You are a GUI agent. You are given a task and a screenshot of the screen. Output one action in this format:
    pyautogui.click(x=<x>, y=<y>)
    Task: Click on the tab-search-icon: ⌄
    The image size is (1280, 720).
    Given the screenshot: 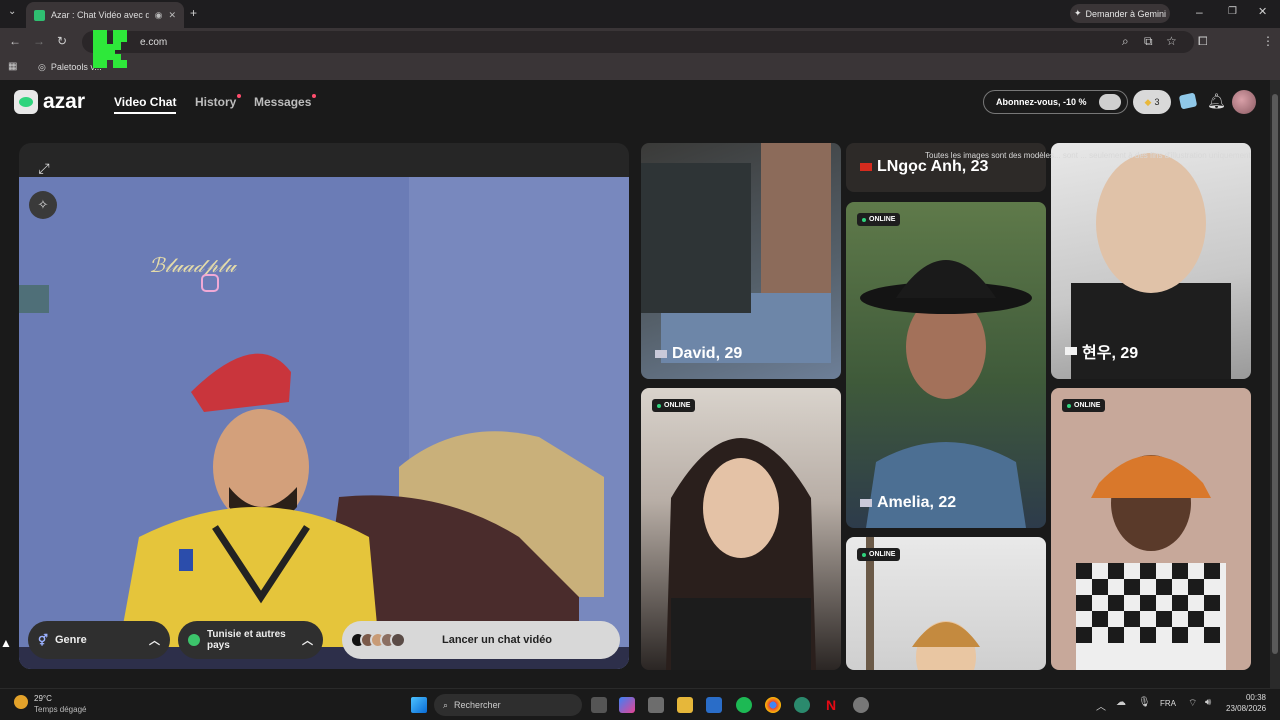 What is the action you would take?
    pyautogui.click(x=12, y=12)
    